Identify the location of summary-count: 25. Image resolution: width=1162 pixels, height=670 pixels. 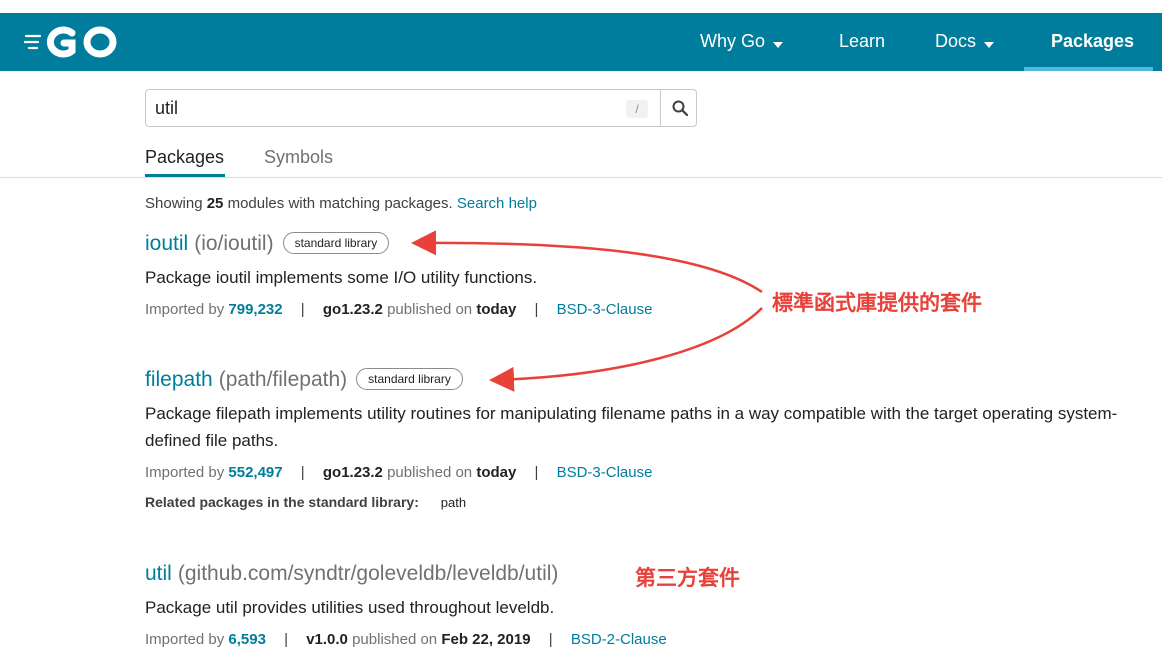
(215, 203).